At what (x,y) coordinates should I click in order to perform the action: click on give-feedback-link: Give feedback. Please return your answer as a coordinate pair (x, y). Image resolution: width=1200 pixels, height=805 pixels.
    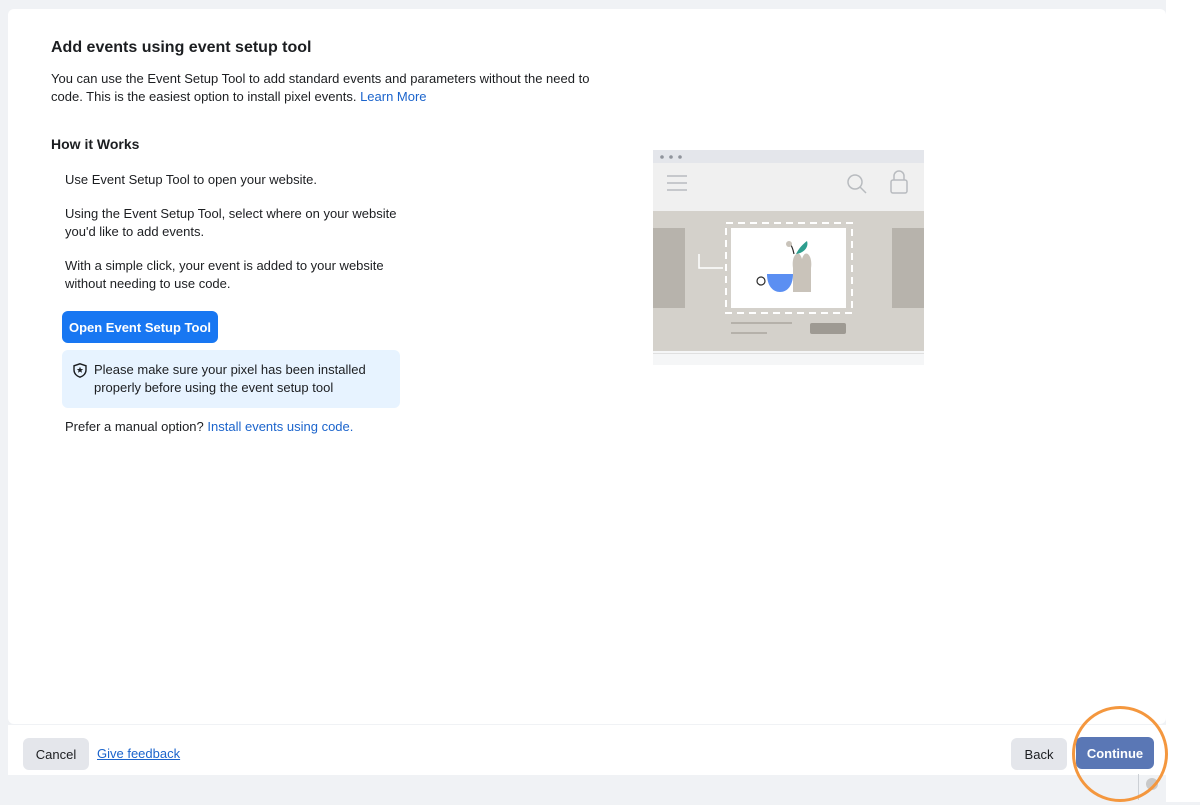
    Looking at the image, I should click on (138, 753).